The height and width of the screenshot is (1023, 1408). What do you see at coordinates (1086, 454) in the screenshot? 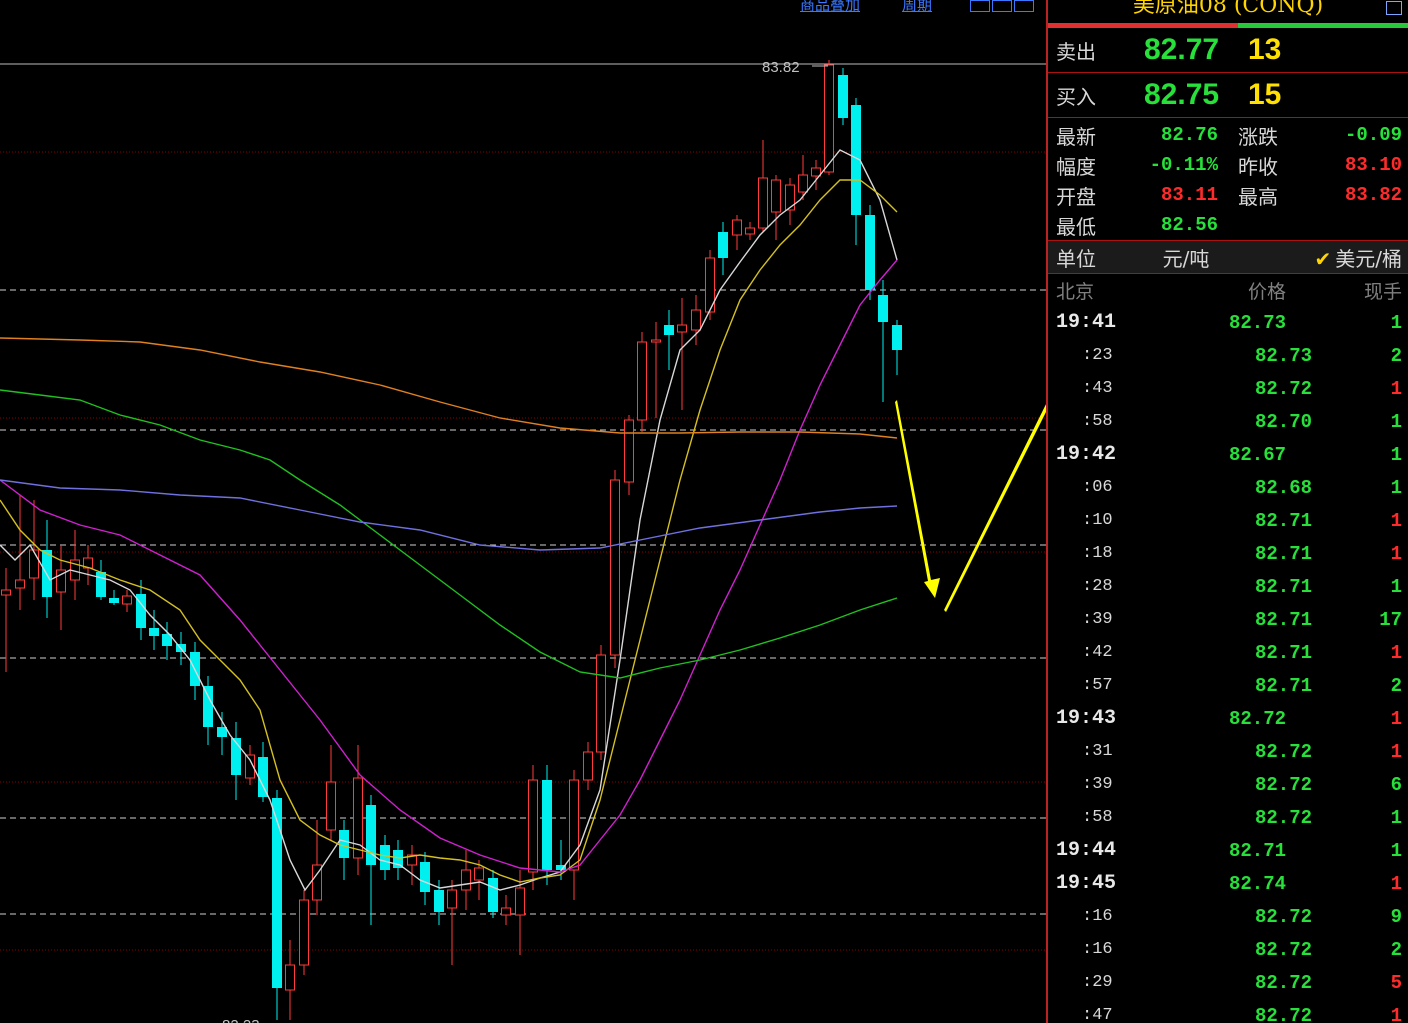
I see `tick-time: 19:42` at bounding box center [1086, 454].